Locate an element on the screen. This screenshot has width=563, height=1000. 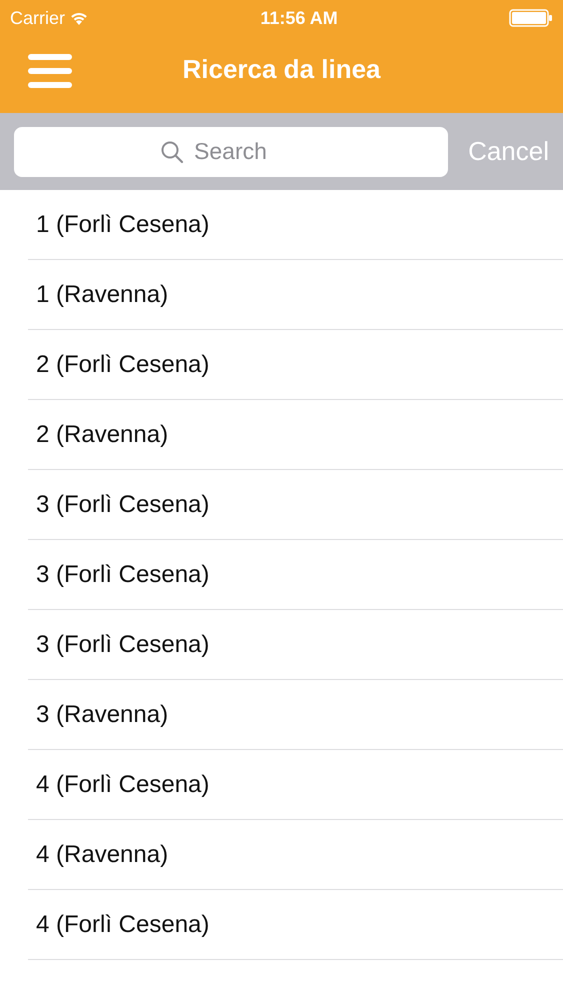
carrier-label: Carrier is located at coordinates (38, 18).